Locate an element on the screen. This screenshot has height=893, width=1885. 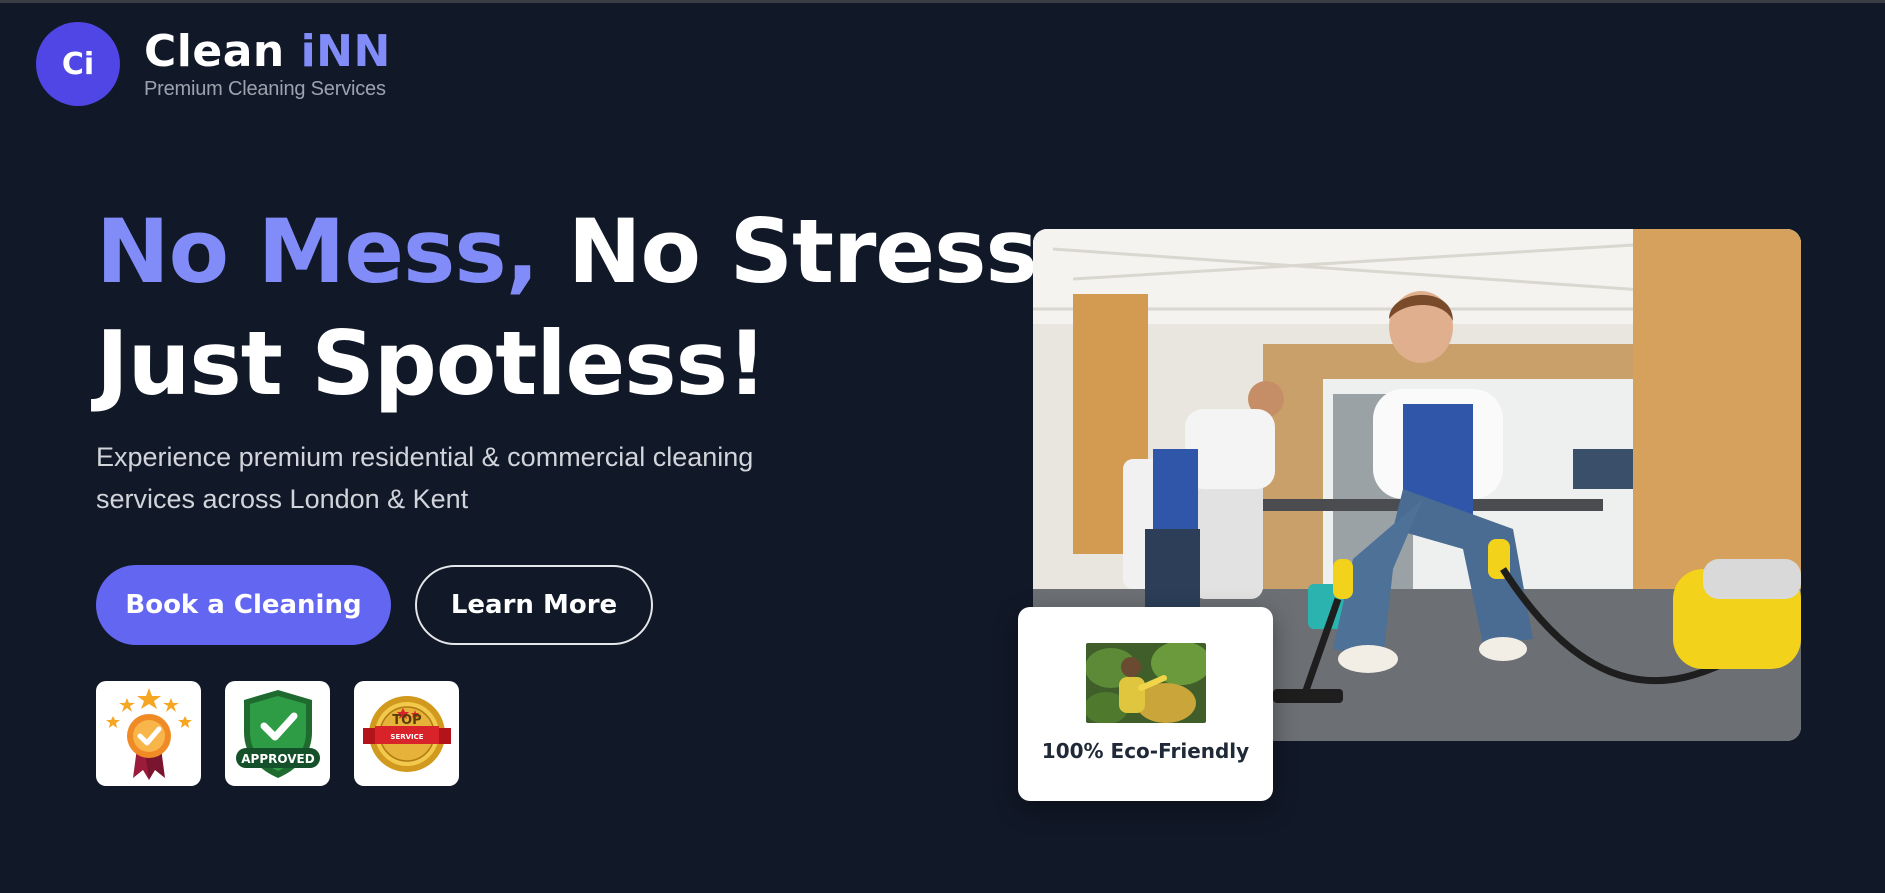
approved-shield-icon: APPROVED is located at coordinates (277, 733).